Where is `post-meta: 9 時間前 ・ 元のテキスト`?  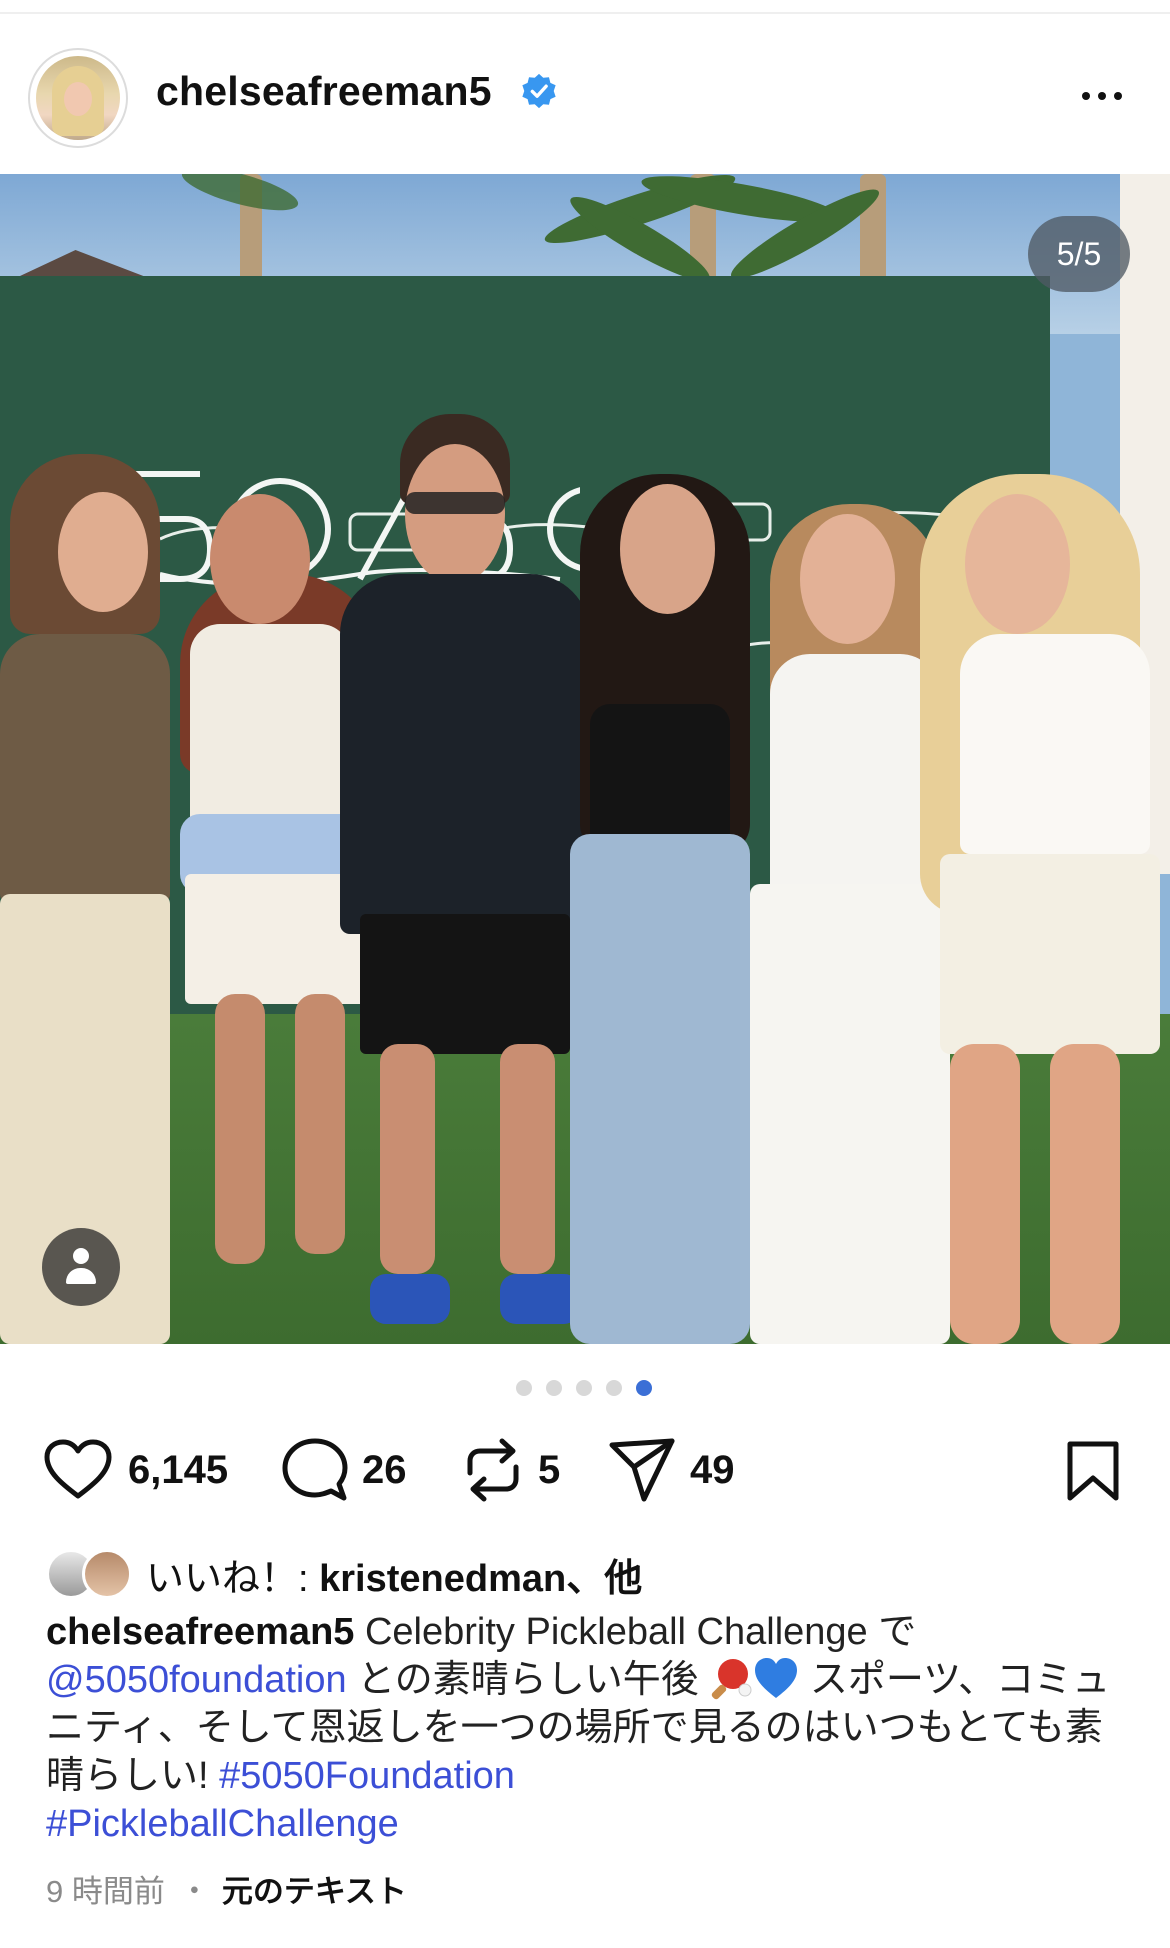
post-meta: 9 時間前 ・ 元のテキスト is located at coordinates (226, 1888).